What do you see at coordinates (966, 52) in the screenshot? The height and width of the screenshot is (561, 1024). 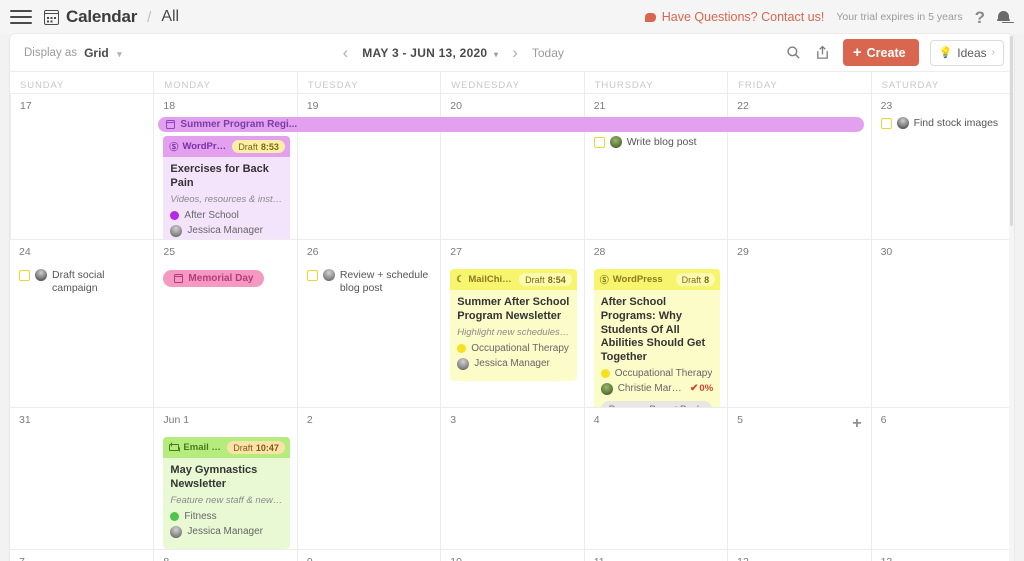 I see `ideas-button: 💡 Ideas ›` at bounding box center [966, 52].